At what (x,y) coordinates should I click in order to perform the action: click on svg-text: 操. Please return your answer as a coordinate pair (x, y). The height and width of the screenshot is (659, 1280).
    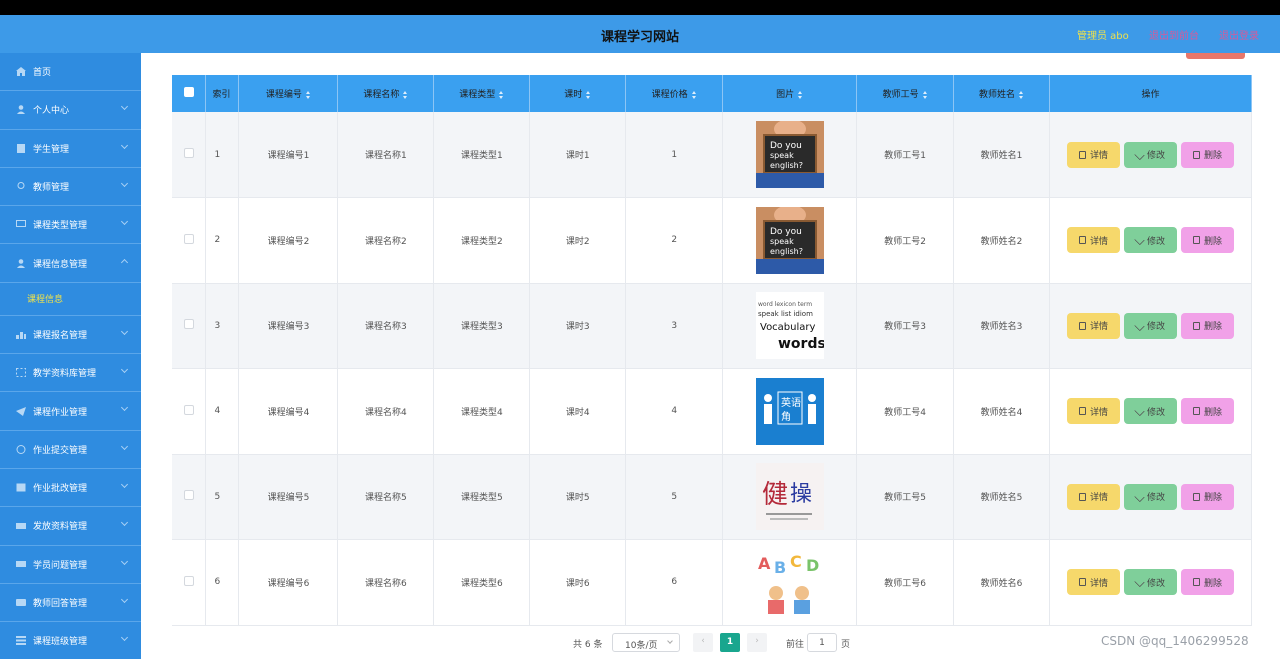
    Looking at the image, I should click on (801, 494).